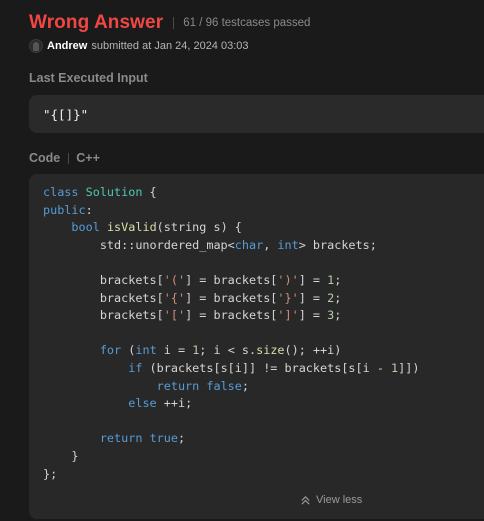 The image size is (484, 521). What do you see at coordinates (64, 158) in the screenshot?
I see `code-header: Code C++` at bounding box center [64, 158].